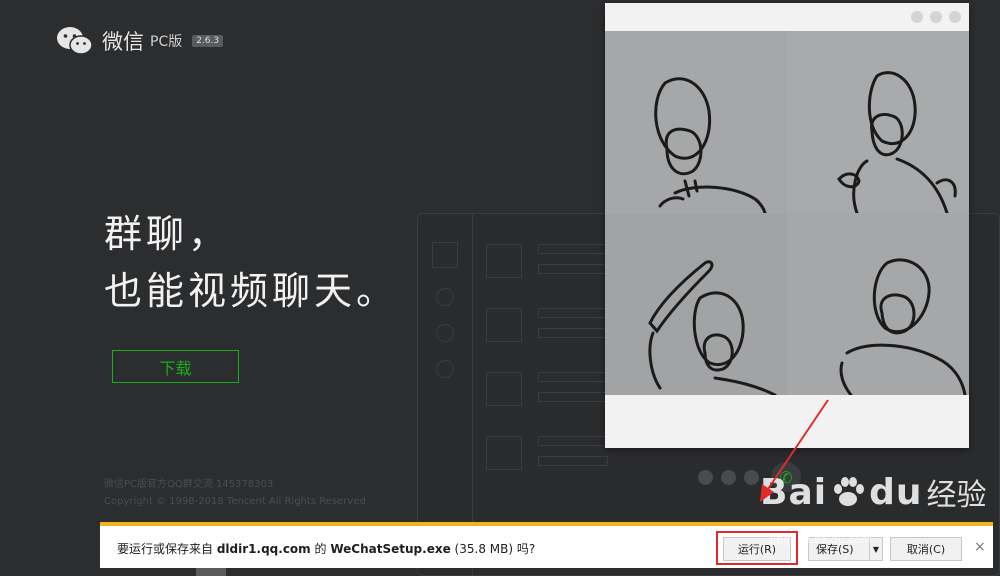  I want to click on download-domain: dldir1.qq.com, so click(263, 549).